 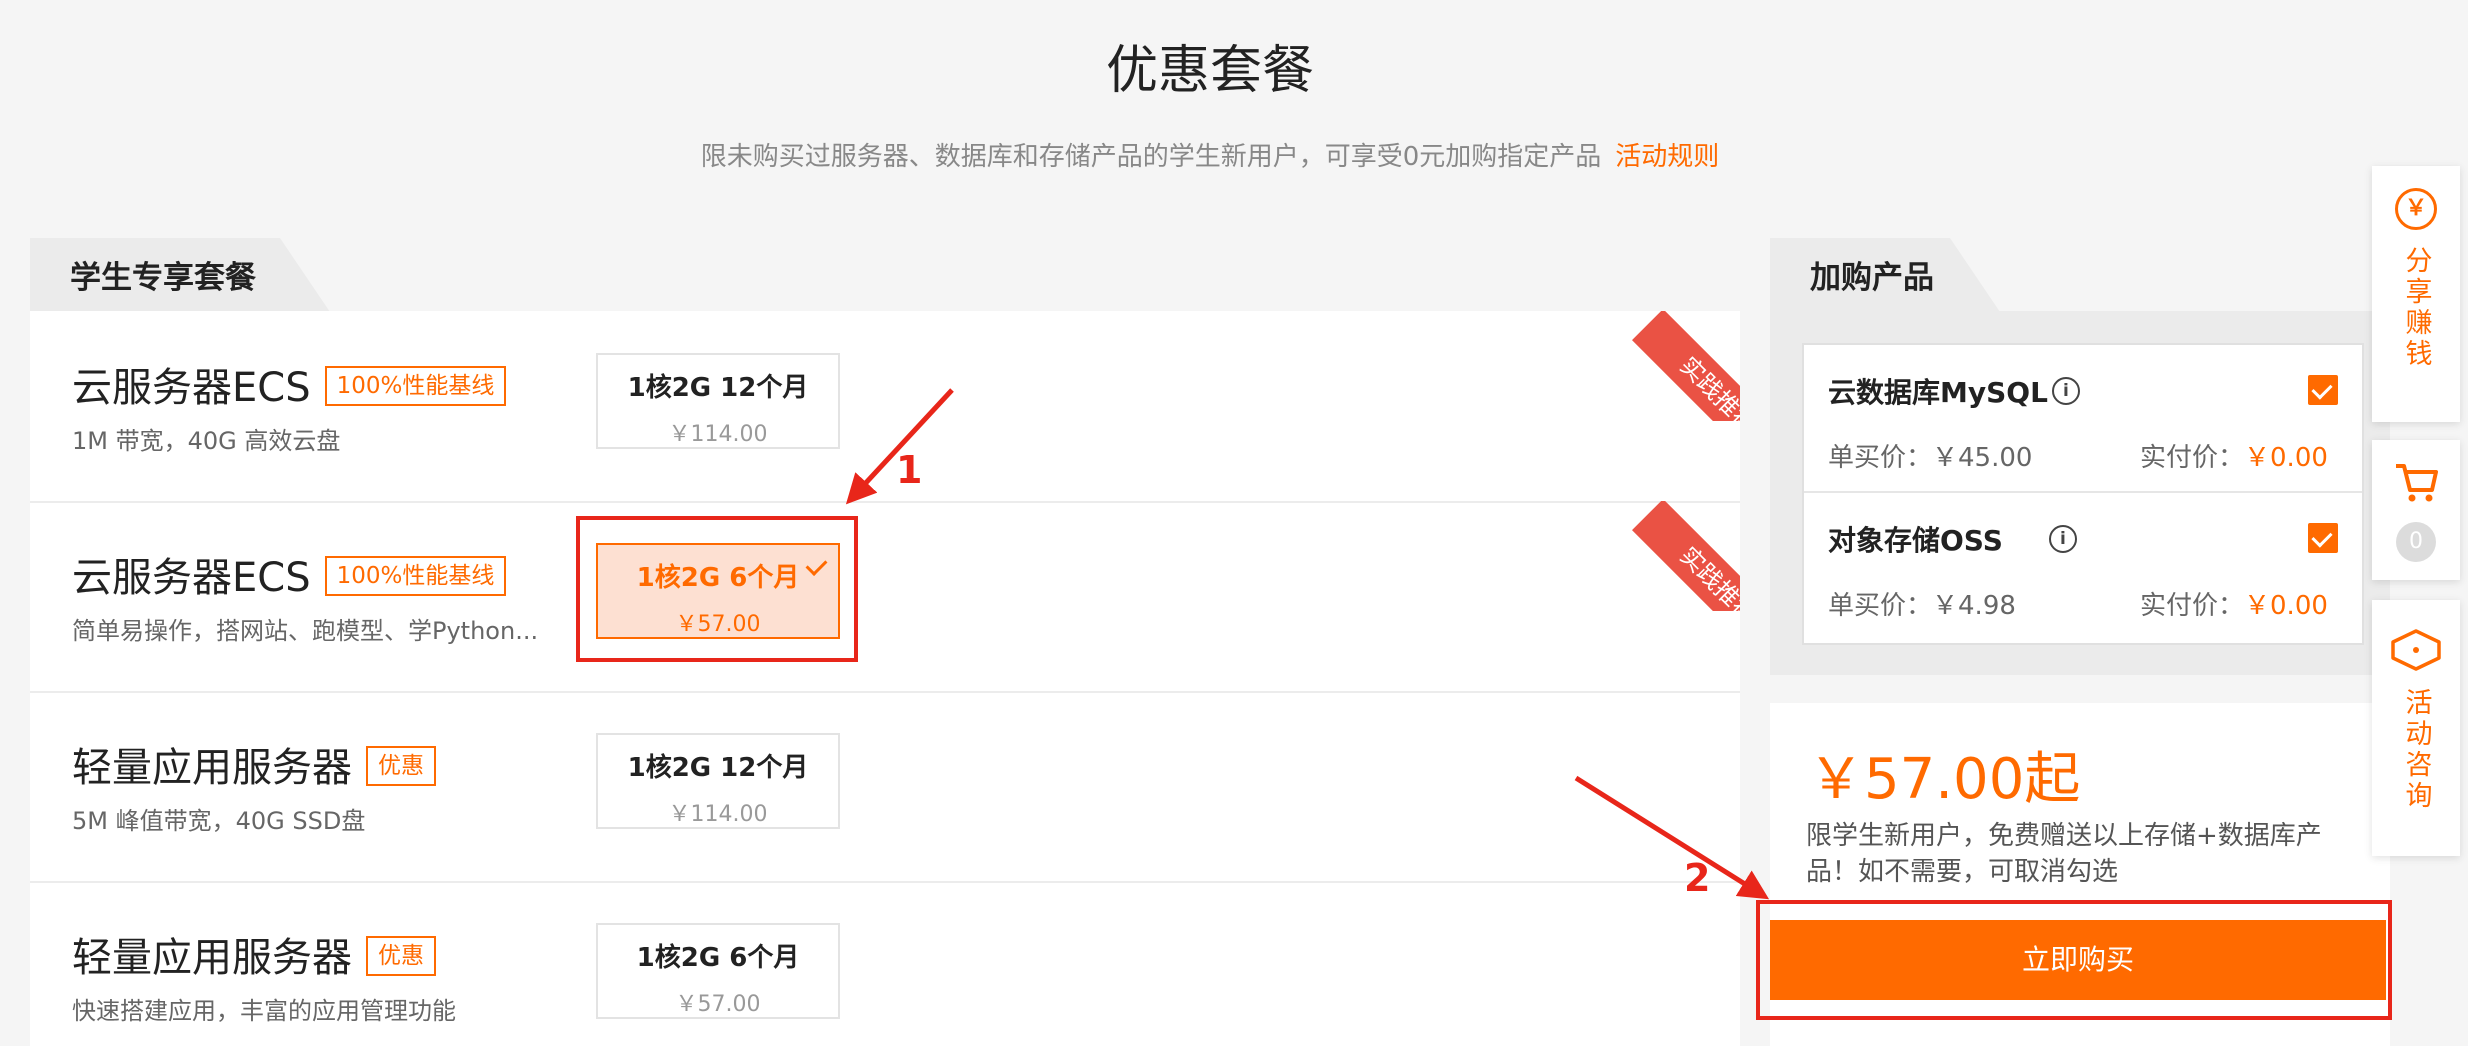 I want to click on activity-consult-button: 活动咨询, so click(x=2416, y=728).